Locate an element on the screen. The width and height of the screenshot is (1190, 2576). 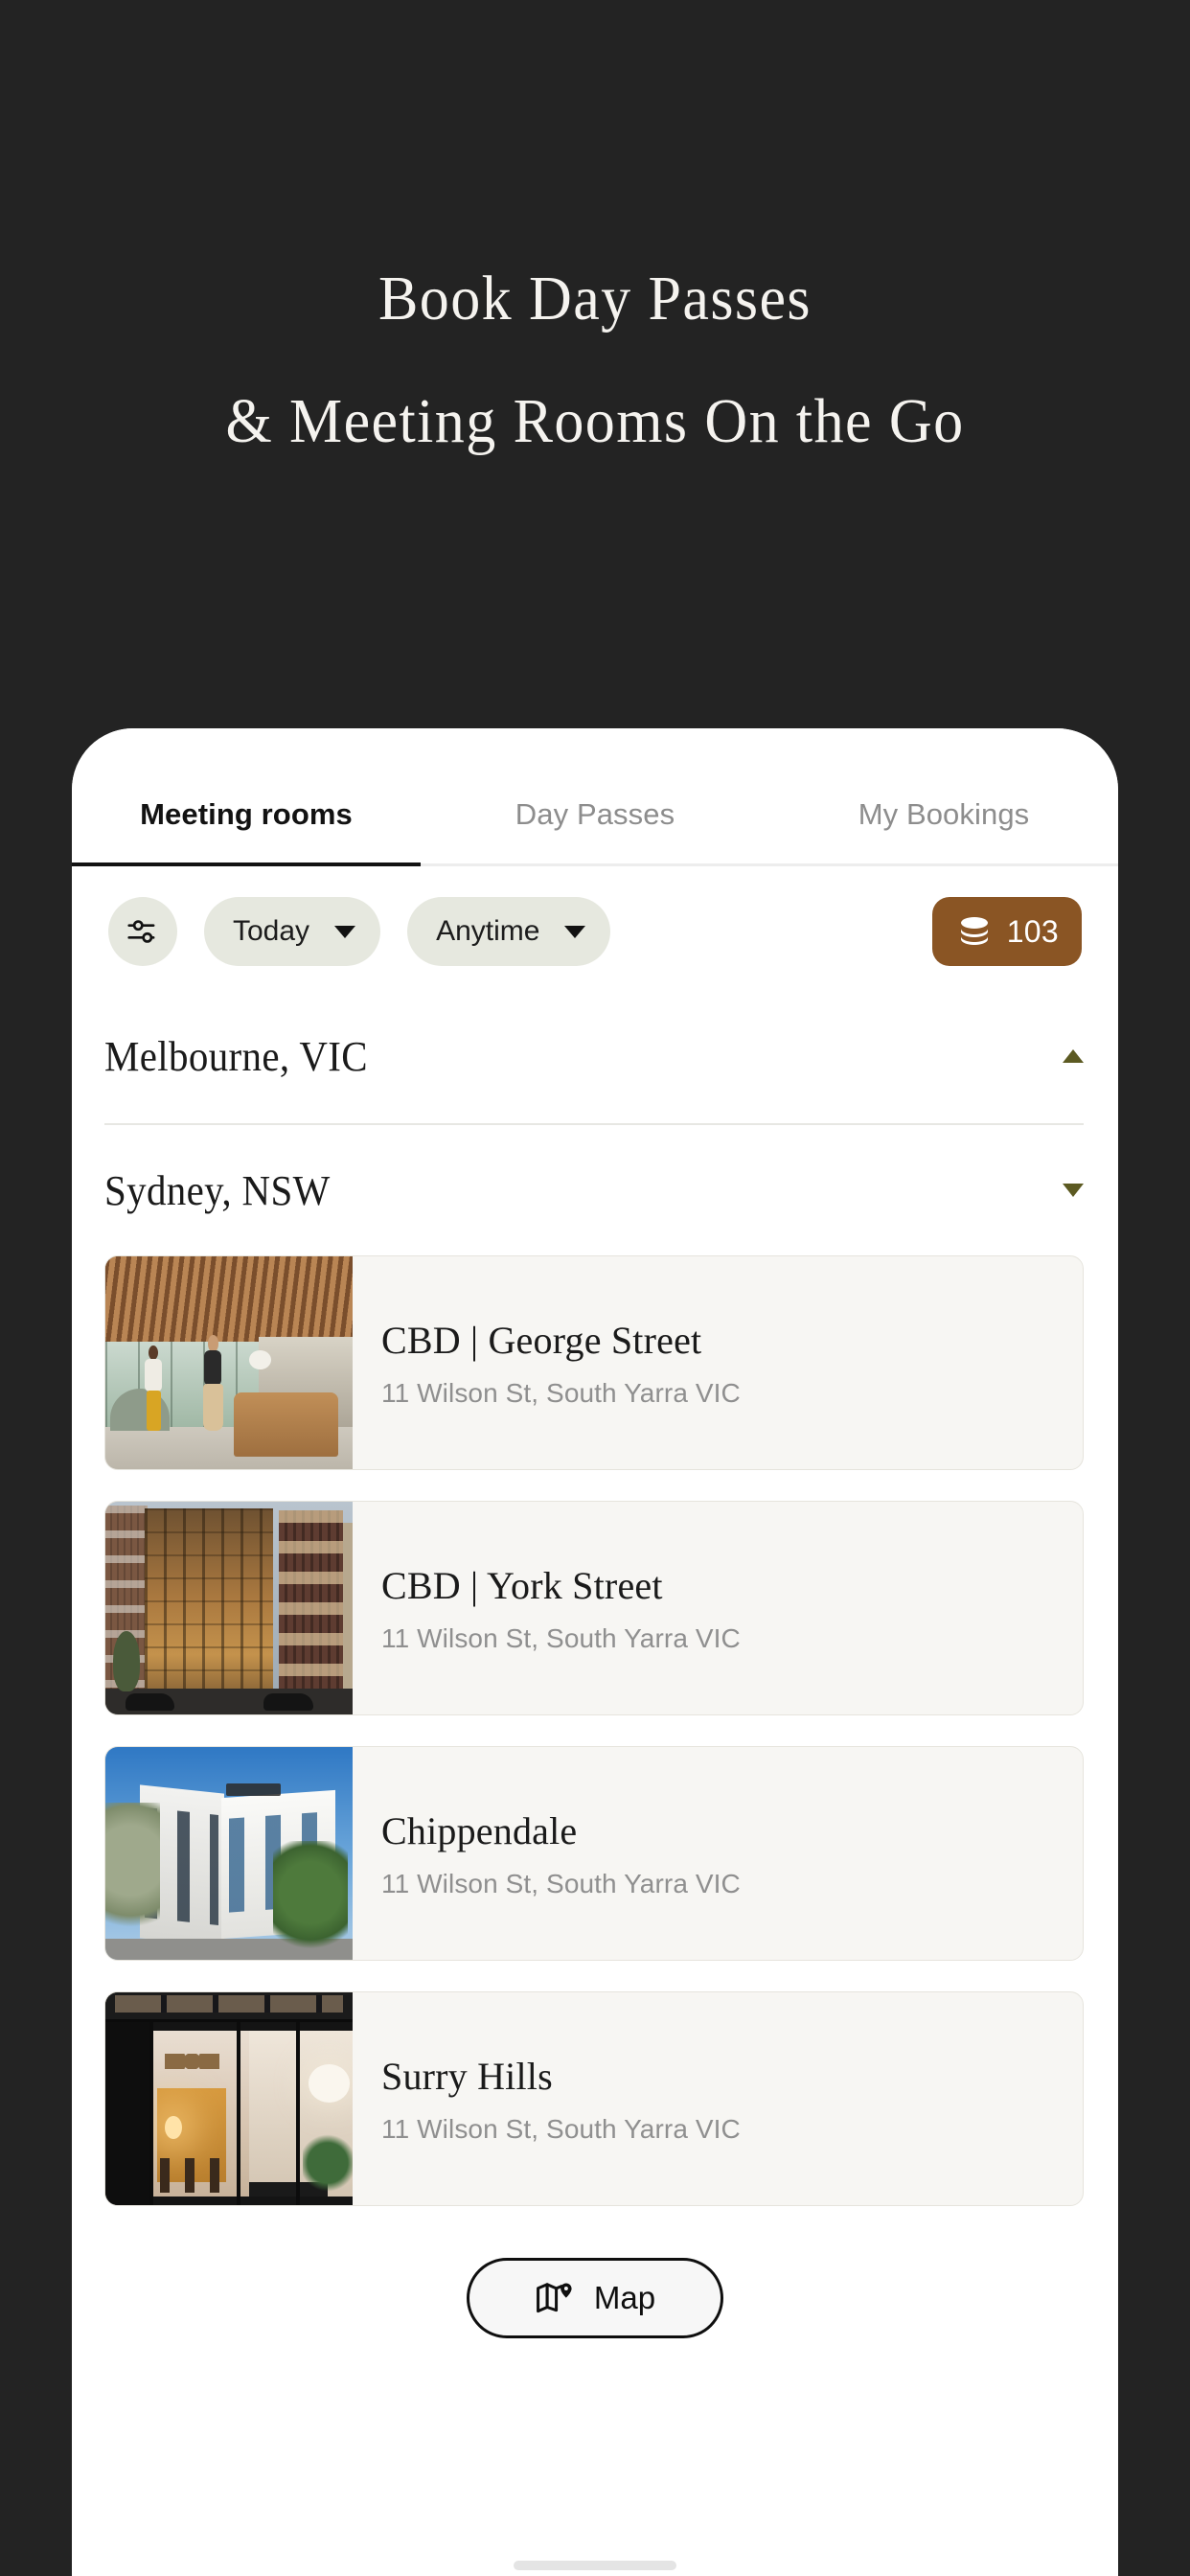
chevron-up-icon is located at coordinates (1073, 1056).